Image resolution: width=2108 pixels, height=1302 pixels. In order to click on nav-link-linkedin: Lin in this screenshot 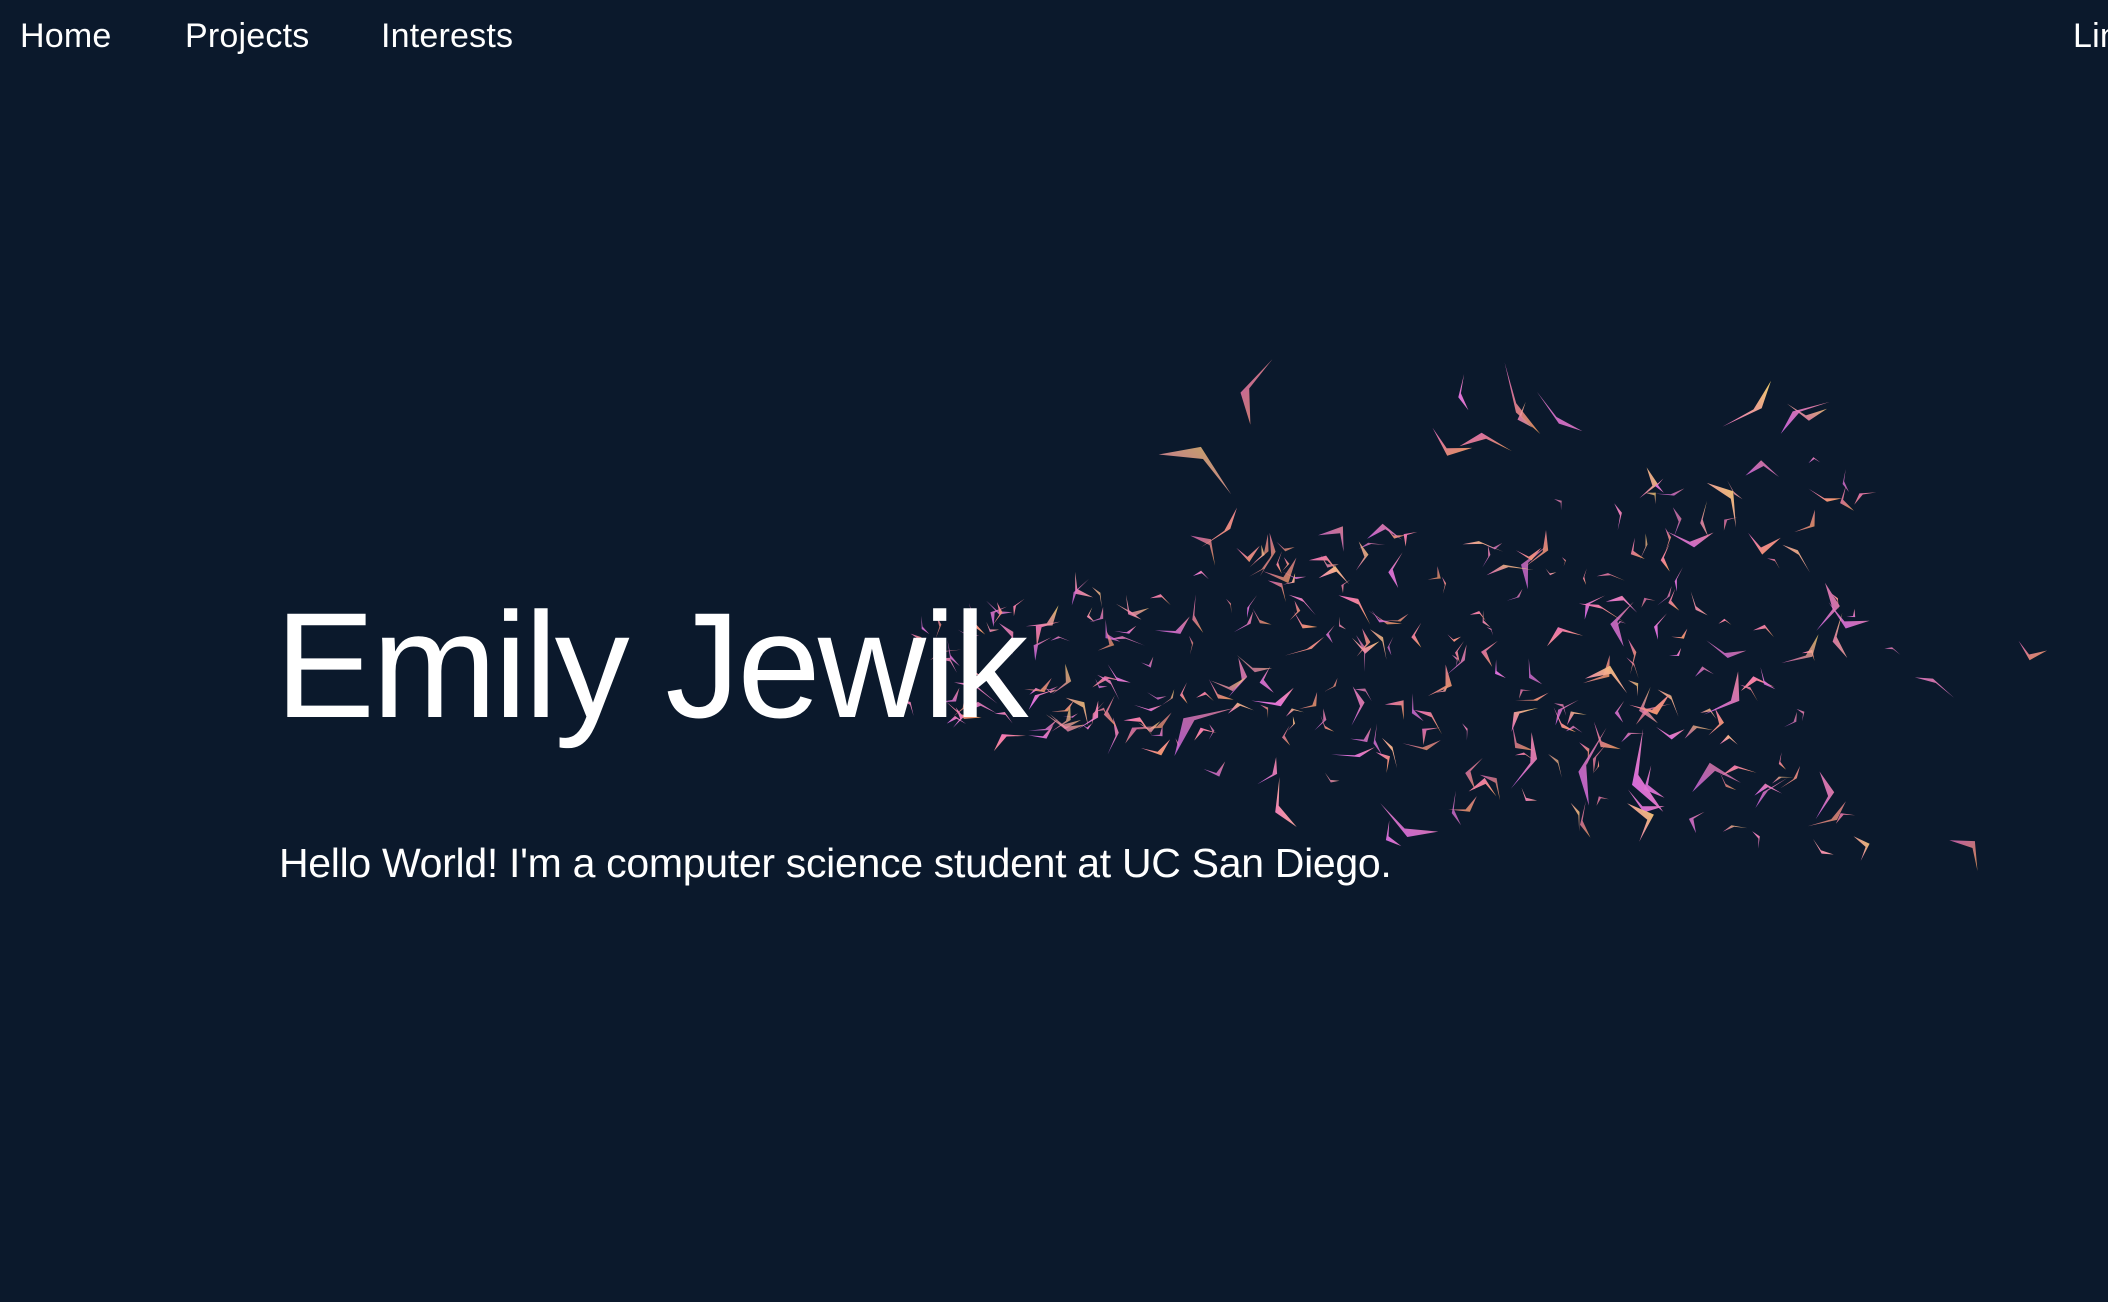, I will do `click(2090, 36)`.